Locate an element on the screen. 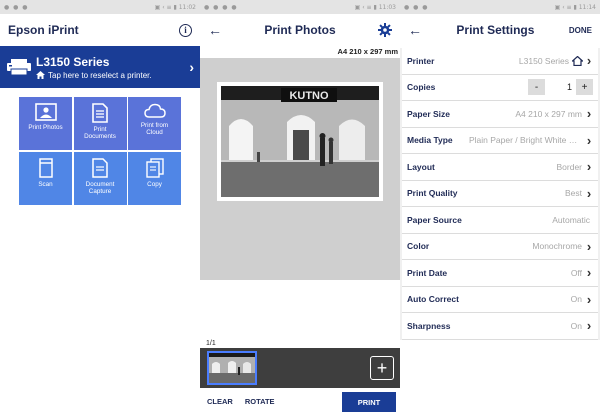 The width and height of the screenshot is (600, 415). setting-row-paper-size: Paper Size A4 210 x 297 mm › is located at coordinates (500, 114).